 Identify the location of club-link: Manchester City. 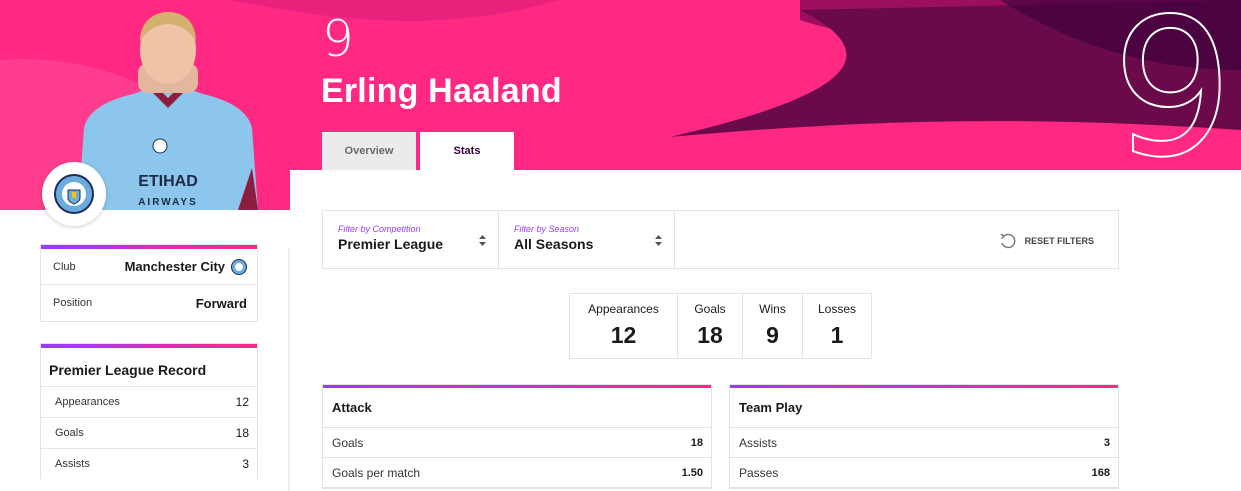
(185, 266).